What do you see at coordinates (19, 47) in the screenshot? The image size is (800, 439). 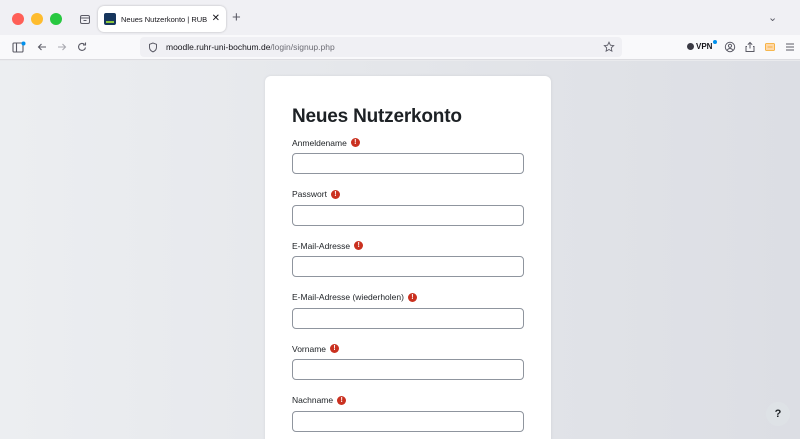 I see `sidebar-icon` at bounding box center [19, 47].